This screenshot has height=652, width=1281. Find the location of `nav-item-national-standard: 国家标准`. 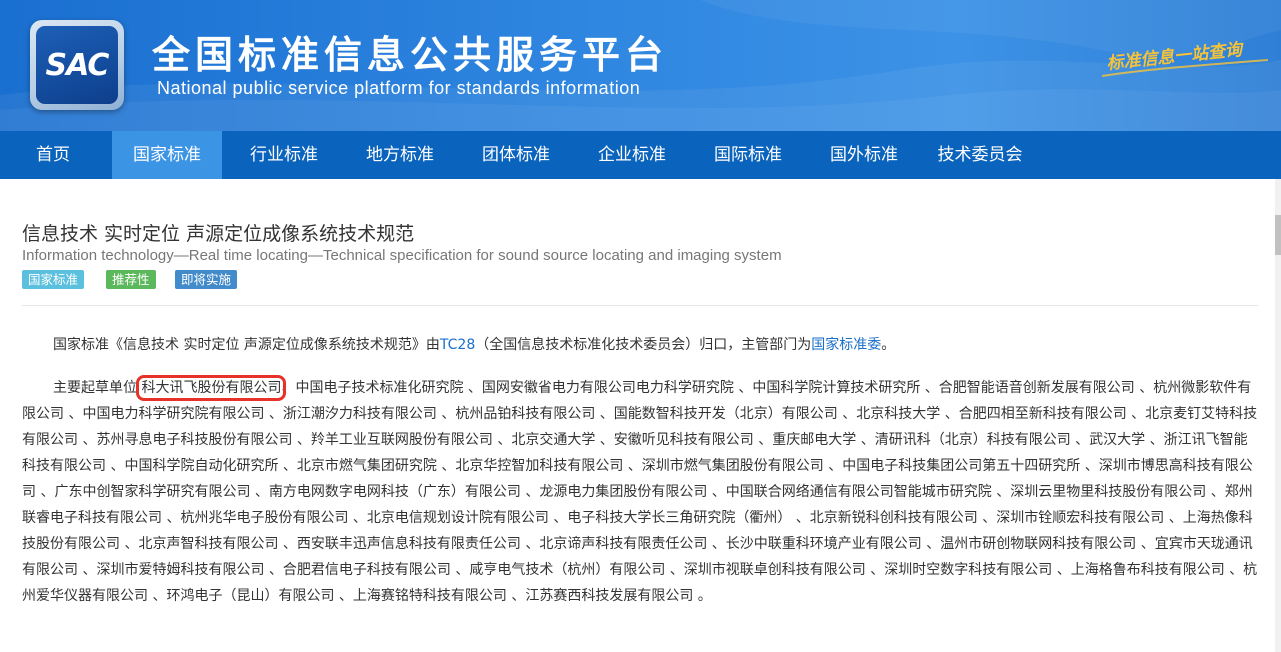

nav-item-national-standard: 国家标准 is located at coordinates (167, 155).